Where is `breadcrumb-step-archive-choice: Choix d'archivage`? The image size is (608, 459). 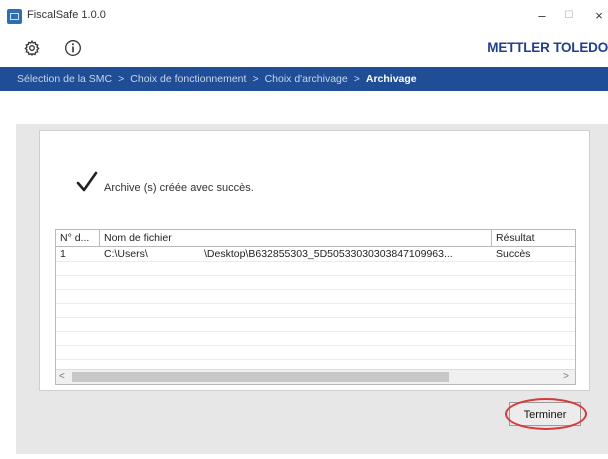 breadcrumb-step-archive-choice: Choix d'archivage is located at coordinates (306, 79).